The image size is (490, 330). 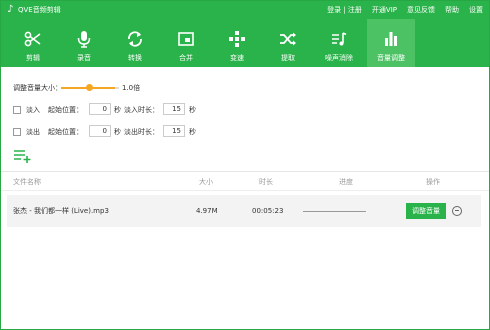 I want to click on vip-link: 开通VIP, so click(x=384, y=10).